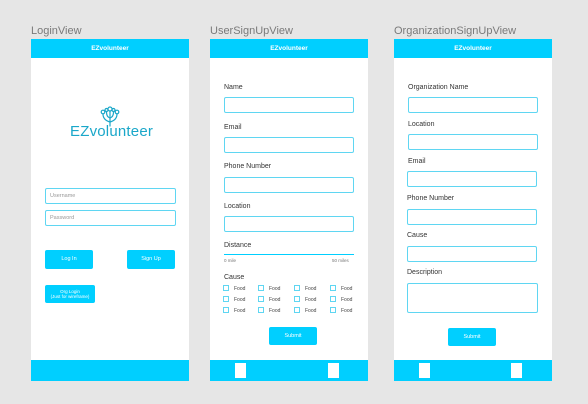 The width and height of the screenshot is (588, 404). I want to click on user-signup-view-title: UserSignUpView, so click(251, 31).